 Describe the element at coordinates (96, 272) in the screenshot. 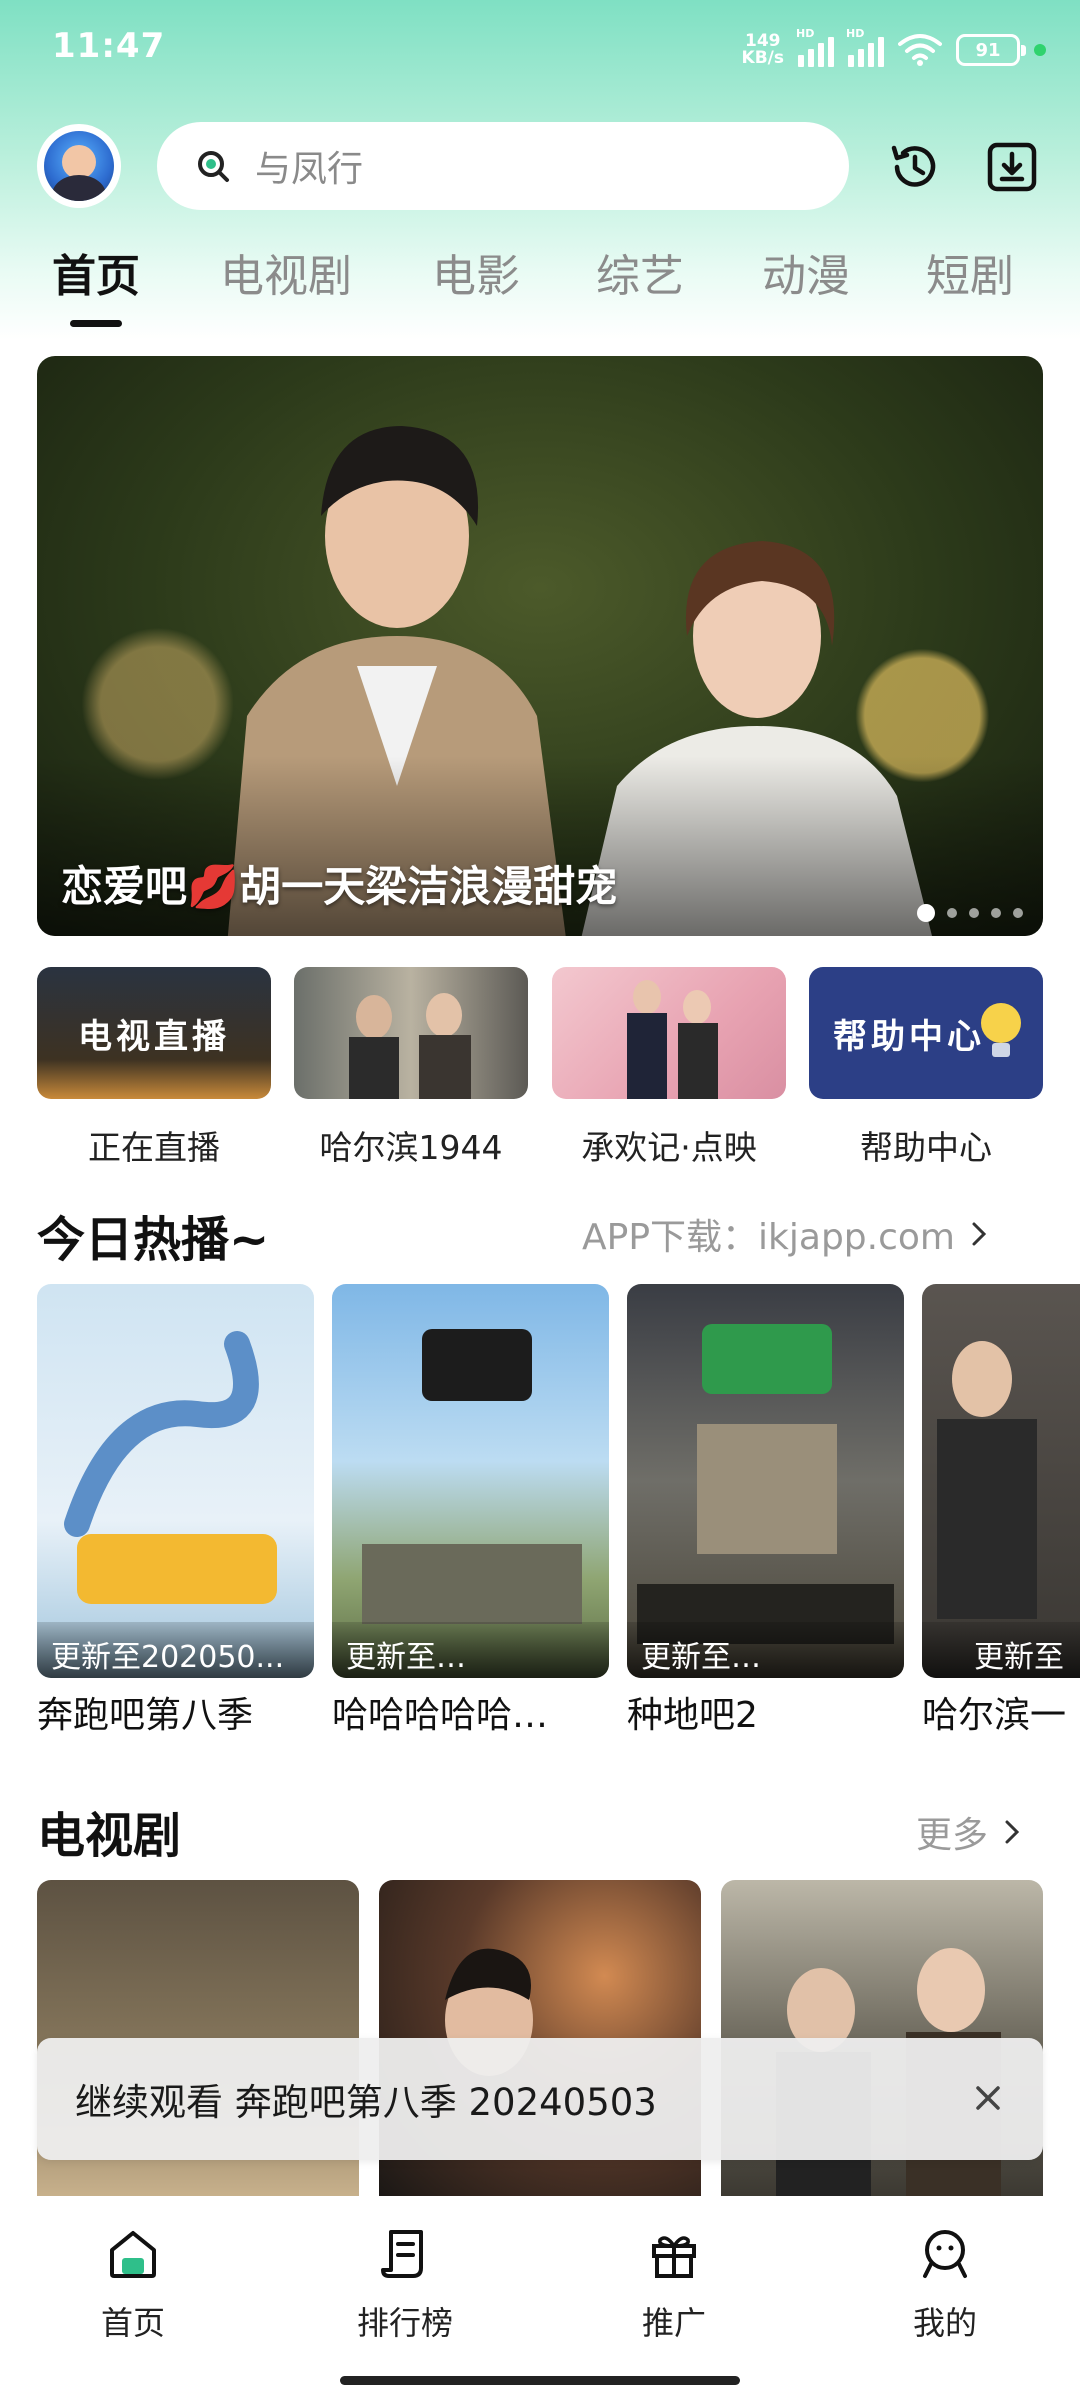

I see `tab-home: 首页` at that location.